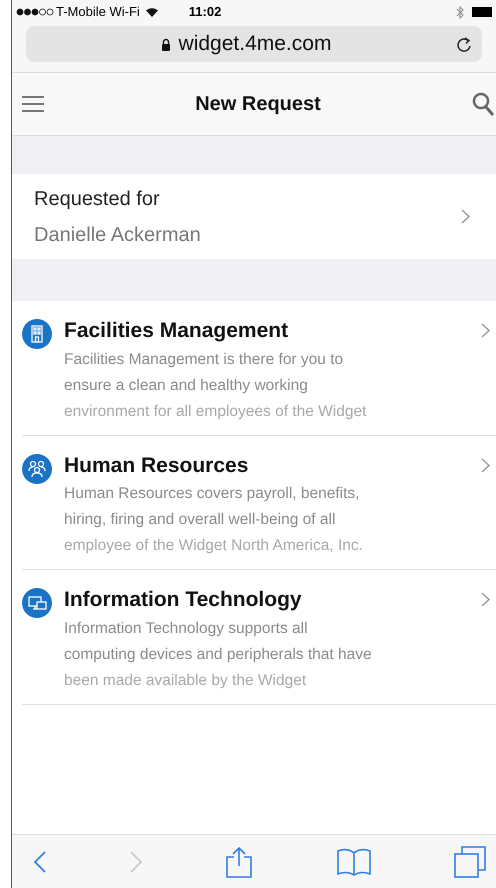 This screenshot has width=496, height=888. What do you see at coordinates (214, 546) in the screenshot?
I see `service-description: employee of the Widget North America, Inc.` at bounding box center [214, 546].